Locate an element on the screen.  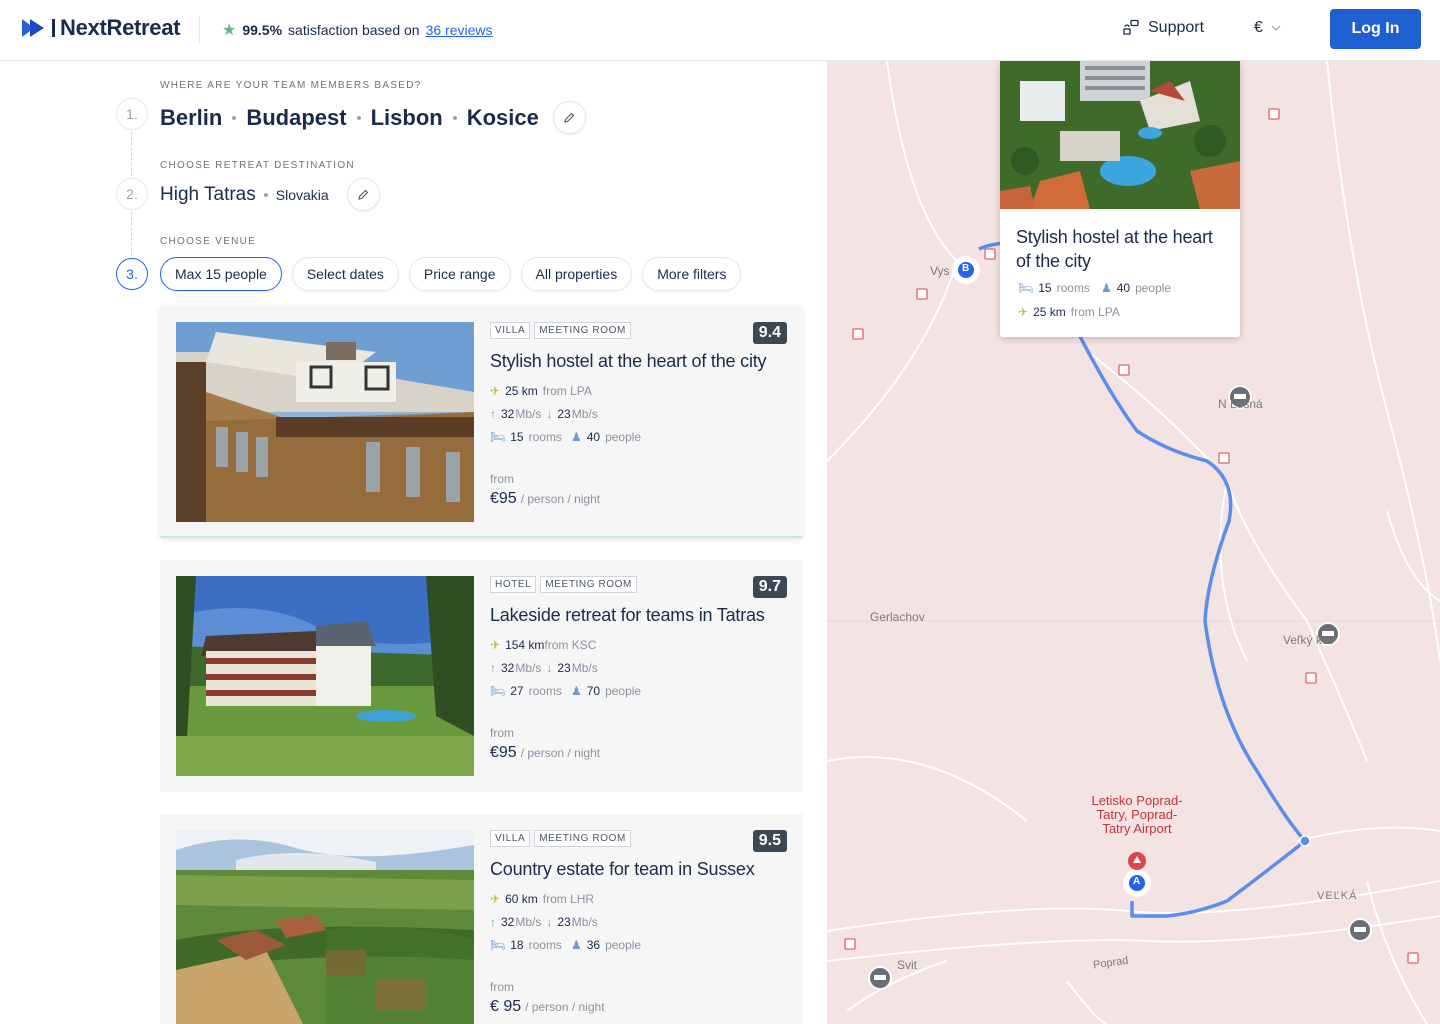
venue-distance: ✈ 25 km from LPA is located at coordinates (640, 391).